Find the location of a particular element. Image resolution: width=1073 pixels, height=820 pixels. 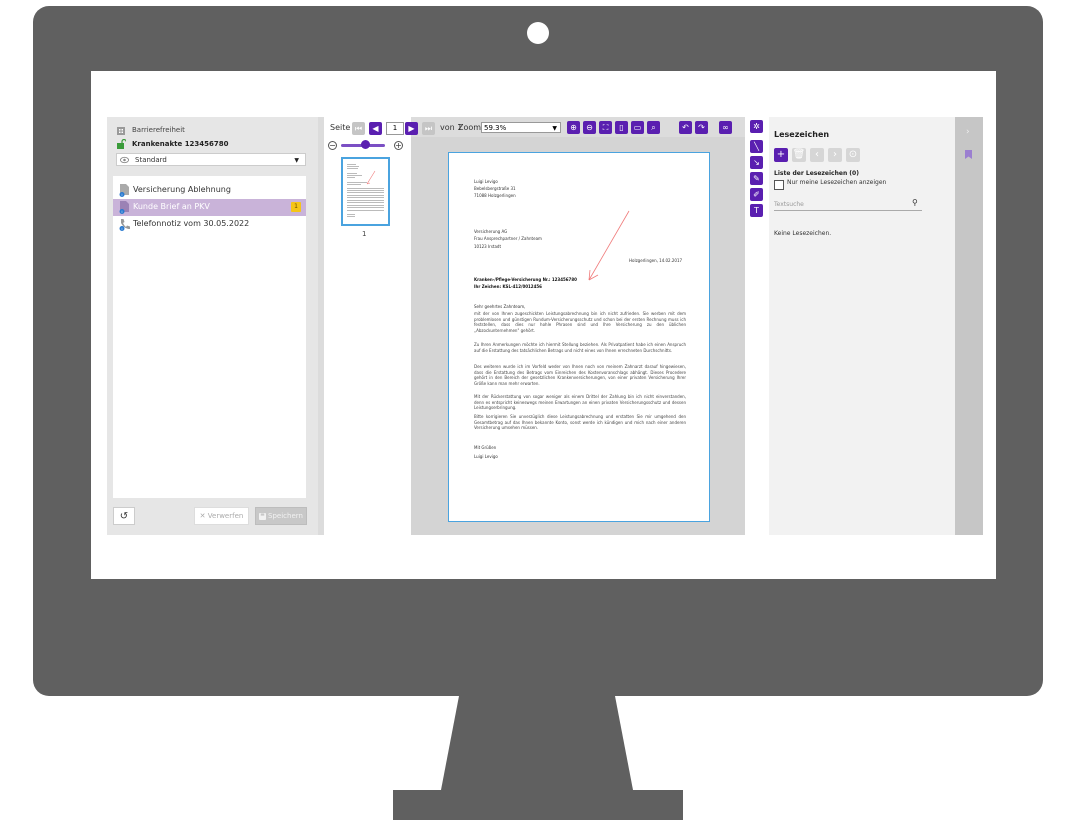

document-item-versicherung-ablehnung: i Versicherung Ablehnung is located at coordinates (209, 190).